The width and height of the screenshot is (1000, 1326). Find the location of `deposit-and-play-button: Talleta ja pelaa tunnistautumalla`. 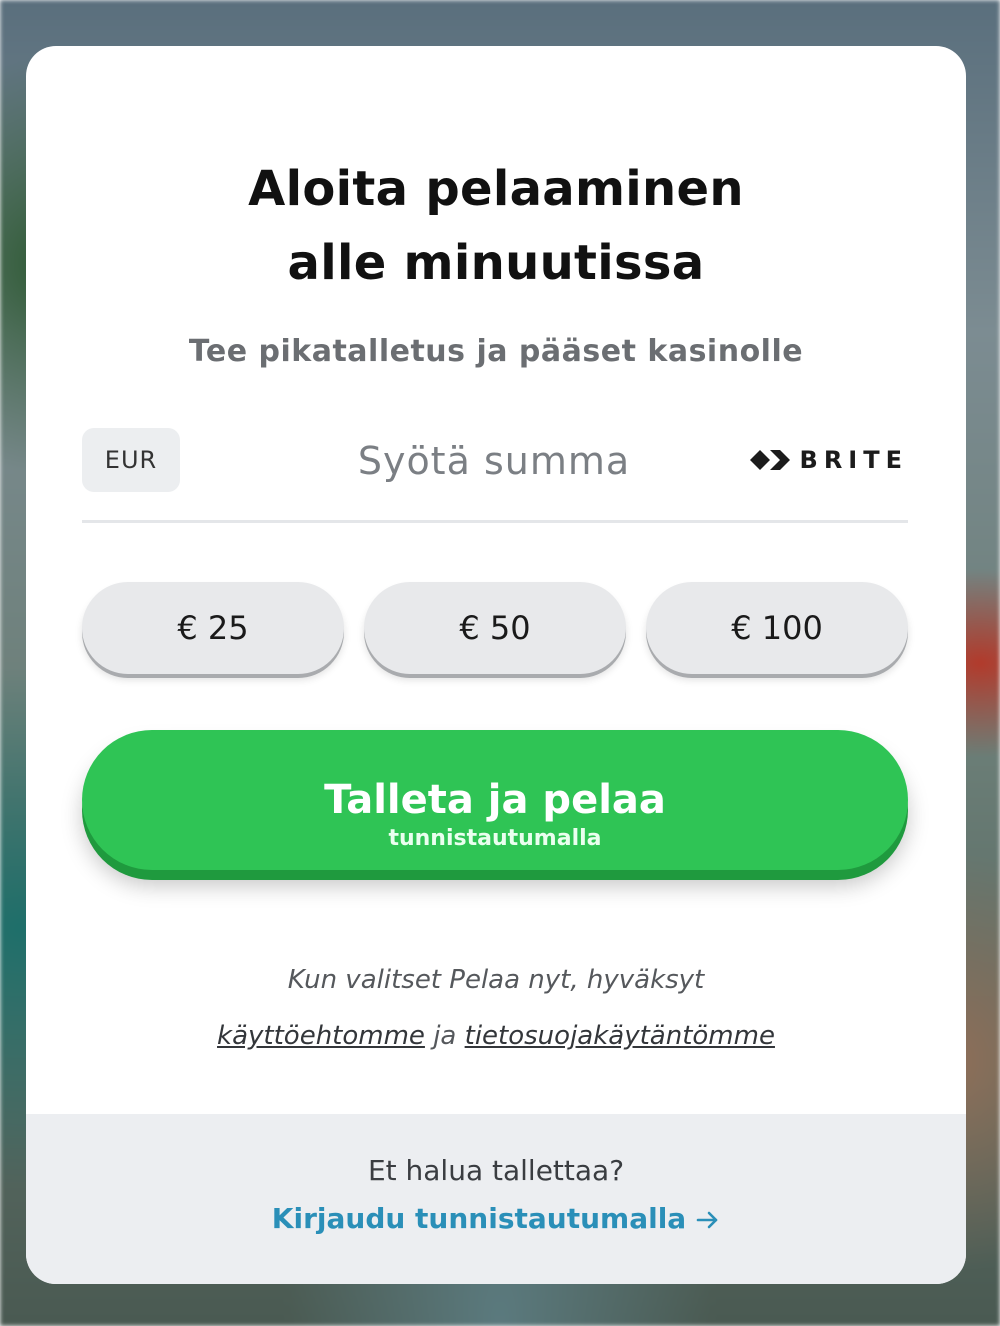

deposit-and-play-button: Talleta ja pelaa tunnistautumalla is located at coordinates (495, 800).